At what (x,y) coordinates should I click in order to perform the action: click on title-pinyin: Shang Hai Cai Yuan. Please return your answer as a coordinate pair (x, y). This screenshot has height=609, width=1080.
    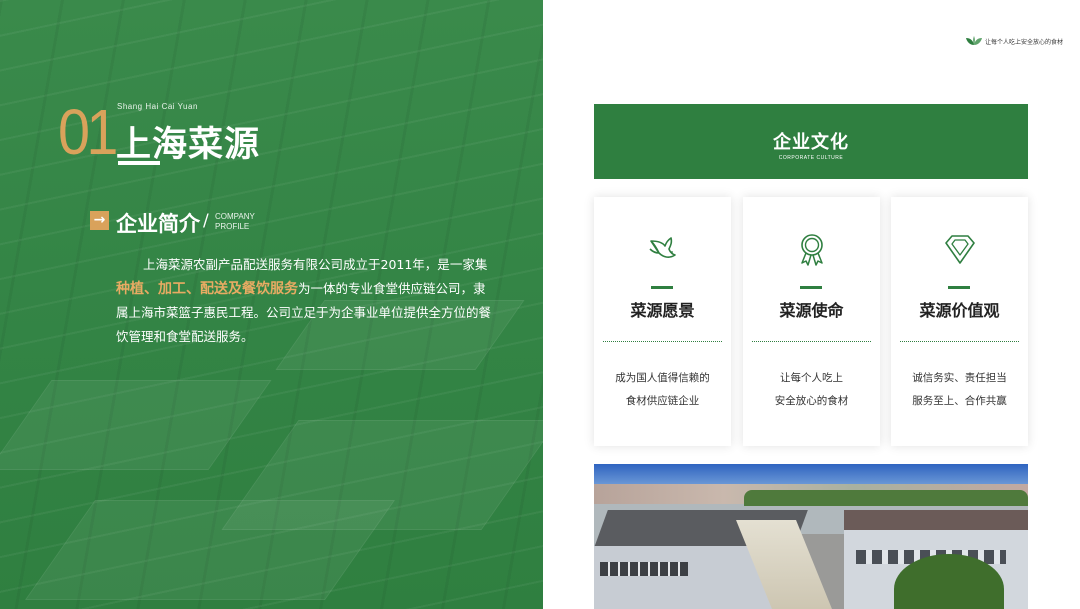
    Looking at the image, I should click on (157, 106).